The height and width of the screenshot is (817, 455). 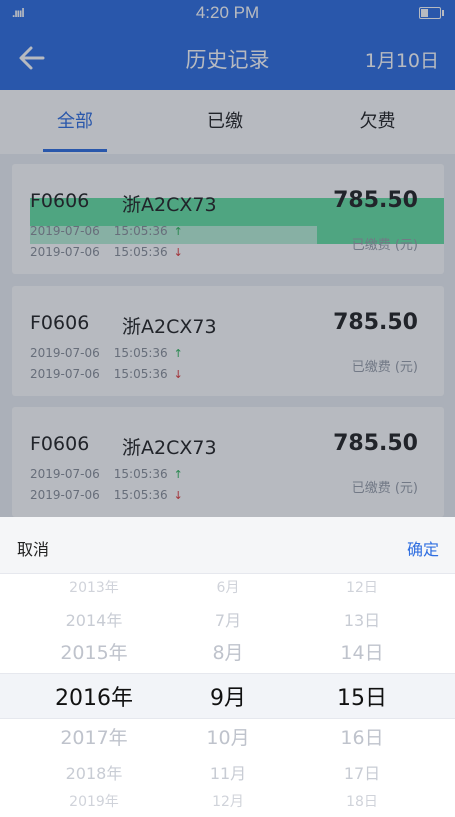 I want to click on year-option: 2015年, so click(x=94, y=651).